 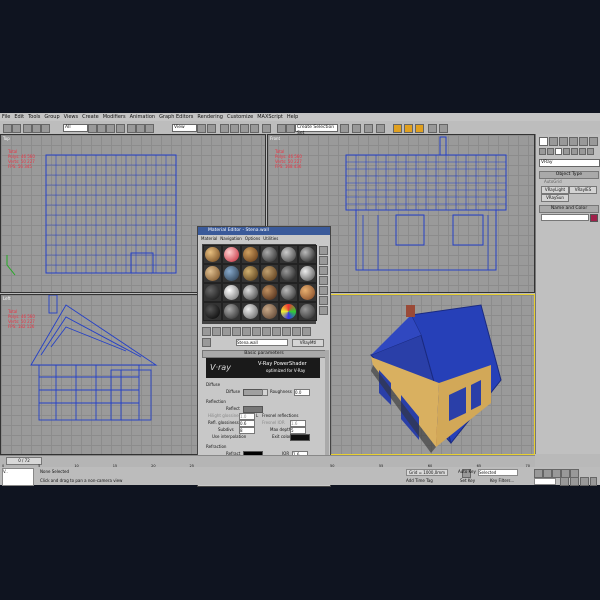 I want to click on select-move-icon, so click(x=131, y=128).